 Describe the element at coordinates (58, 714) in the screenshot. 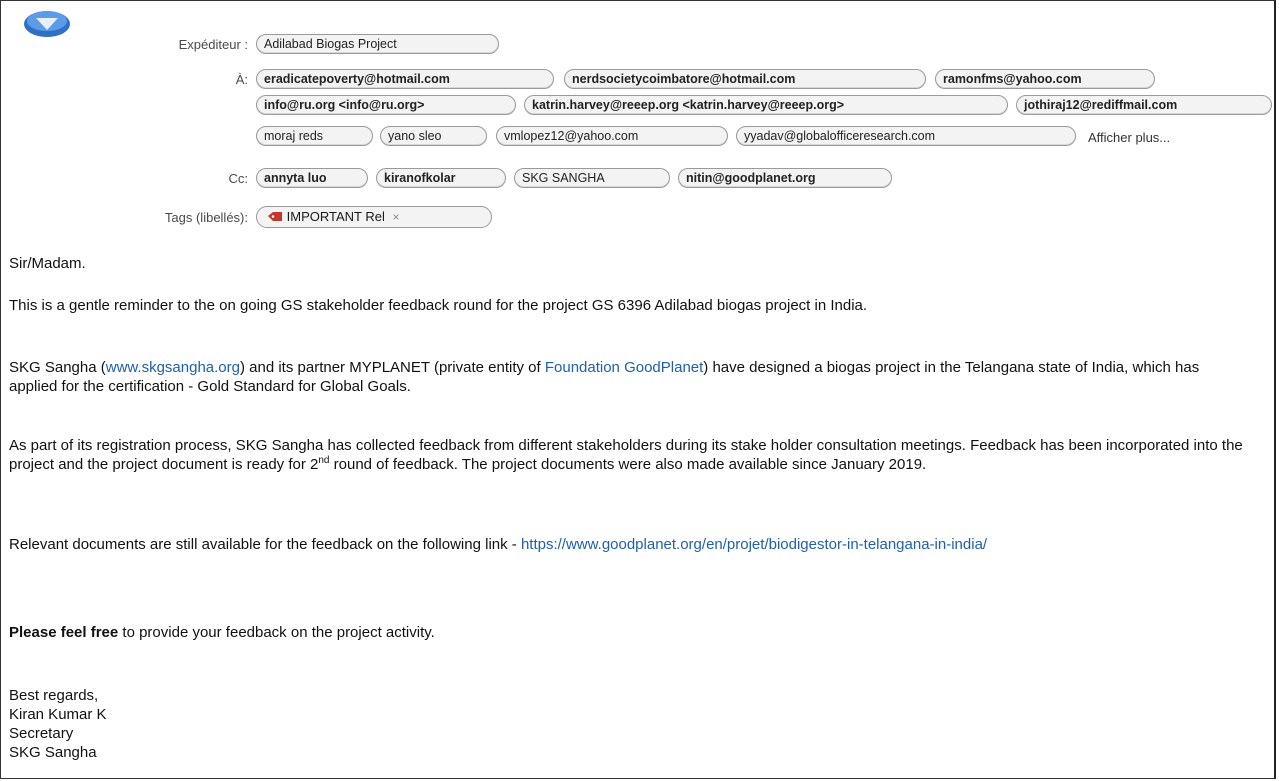

I see `signature-line: Kiran Kumar K` at that location.